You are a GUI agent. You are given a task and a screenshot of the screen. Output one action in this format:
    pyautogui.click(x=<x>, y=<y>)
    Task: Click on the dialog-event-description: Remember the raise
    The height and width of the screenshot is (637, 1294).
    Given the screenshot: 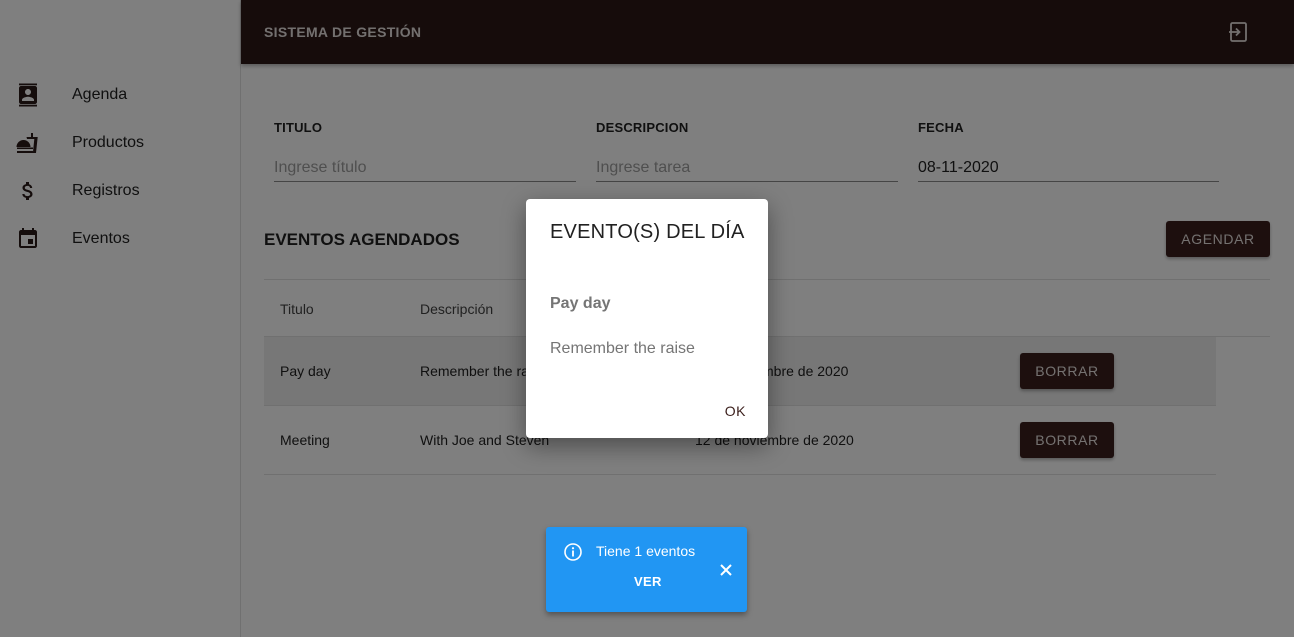 What is the action you would take?
    pyautogui.click(x=622, y=348)
    